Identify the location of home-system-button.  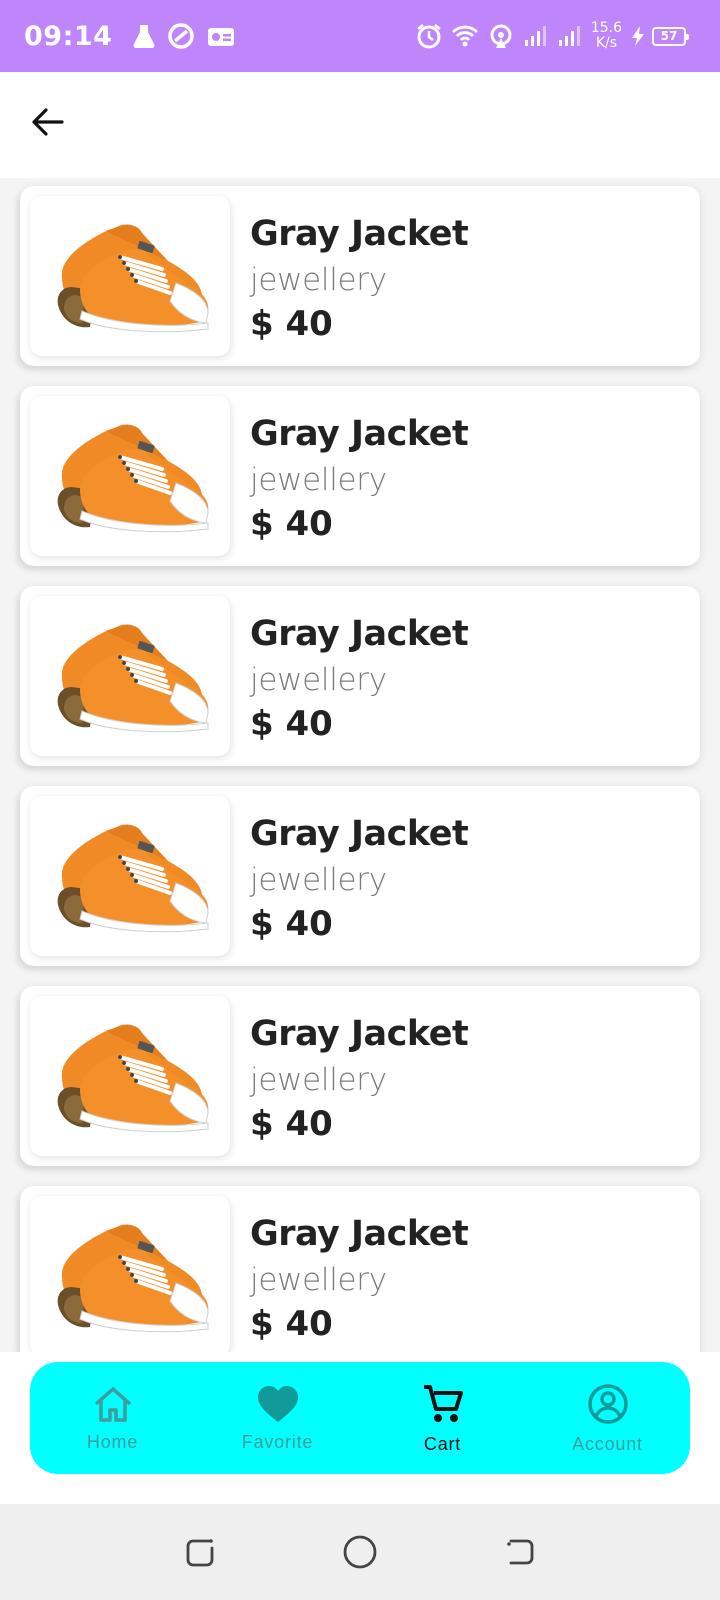
(360, 1552).